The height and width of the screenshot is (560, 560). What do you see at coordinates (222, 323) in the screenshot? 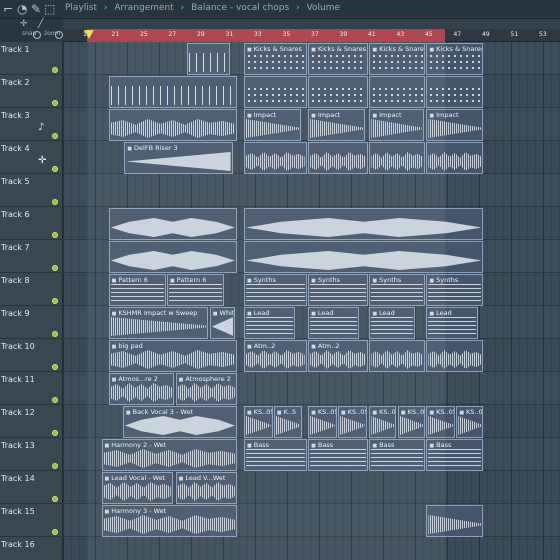
I see `clip: Whit..ise` at bounding box center [222, 323].